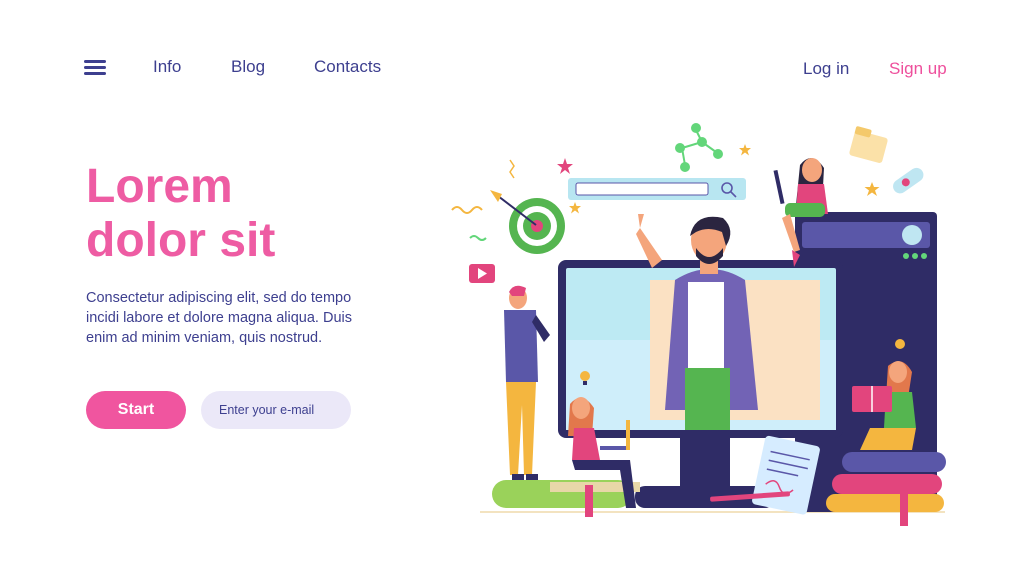  Describe the element at coordinates (886, 489) in the screenshot. I see `book-stack-right-icon` at that location.